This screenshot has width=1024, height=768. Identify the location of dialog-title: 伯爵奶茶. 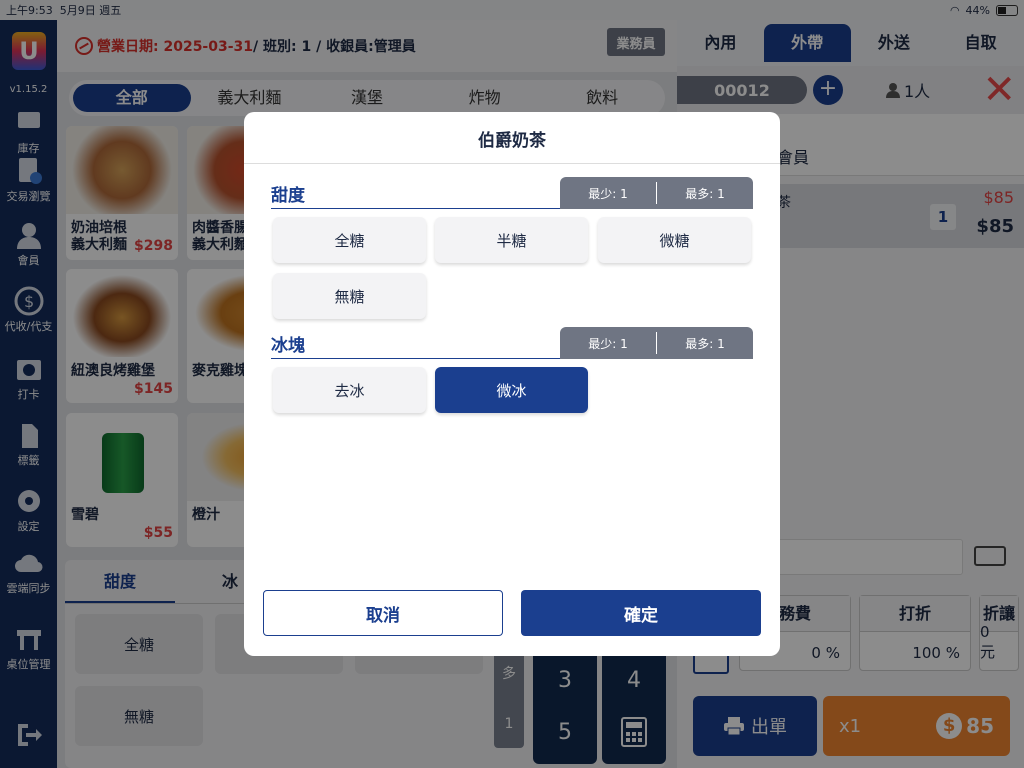
(512, 138).